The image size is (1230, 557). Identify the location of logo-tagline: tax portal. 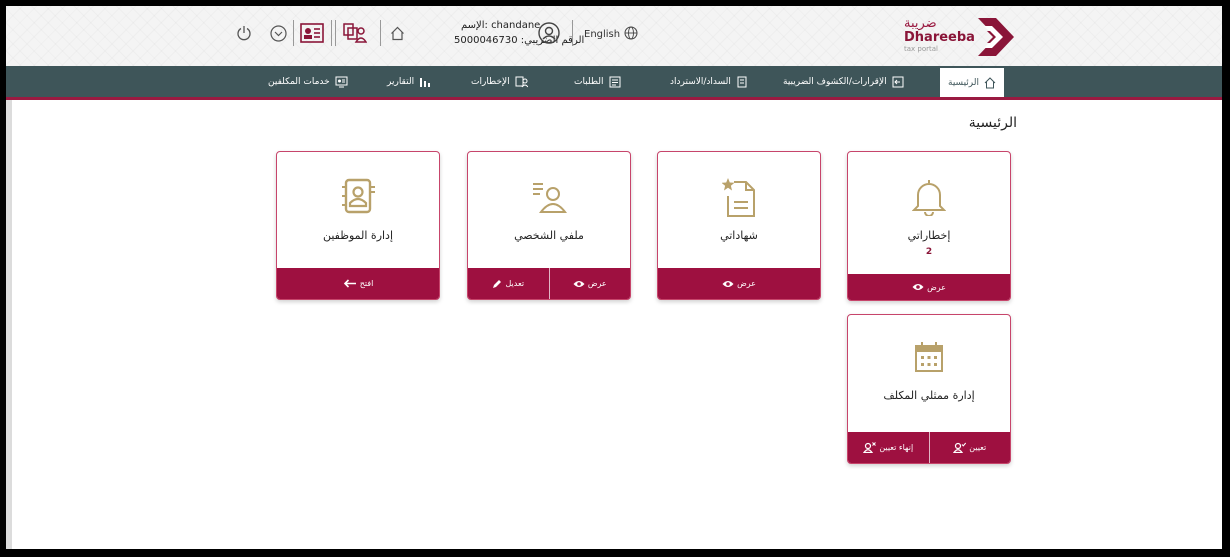
(921, 49).